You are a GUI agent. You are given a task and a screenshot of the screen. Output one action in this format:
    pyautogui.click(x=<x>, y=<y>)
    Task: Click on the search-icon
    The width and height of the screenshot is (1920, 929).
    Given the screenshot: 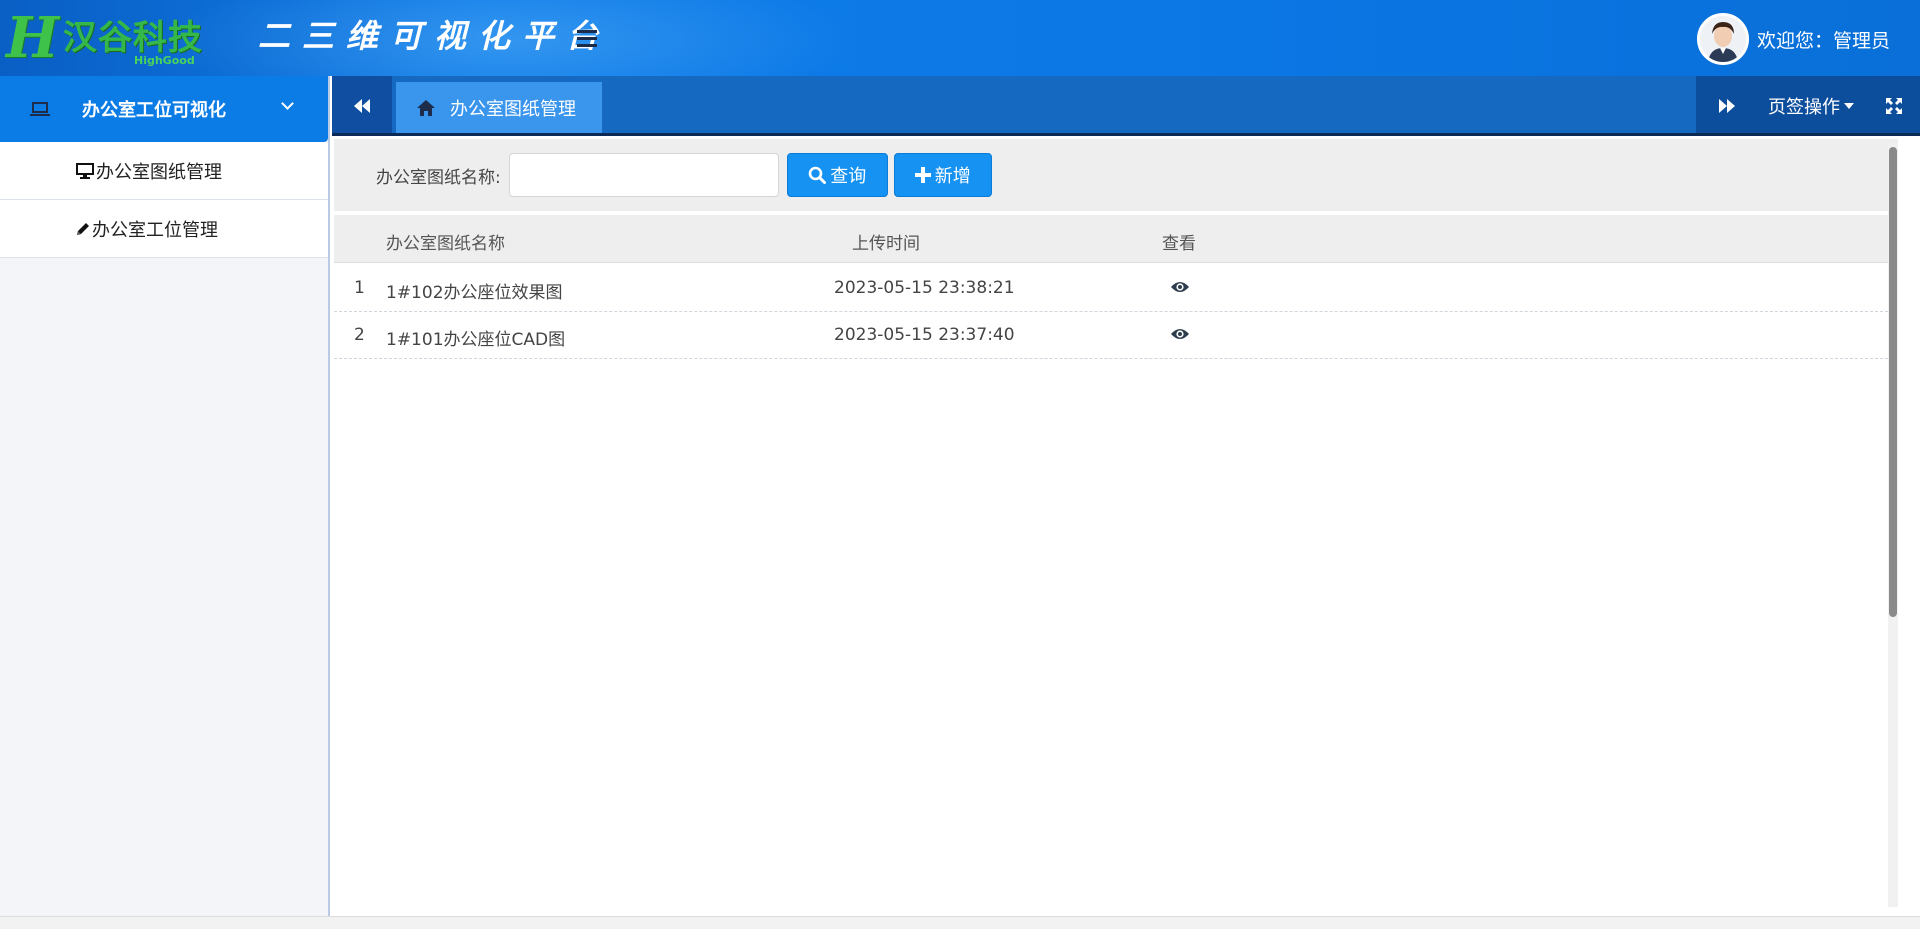 What is the action you would take?
    pyautogui.click(x=817, y=175)
    